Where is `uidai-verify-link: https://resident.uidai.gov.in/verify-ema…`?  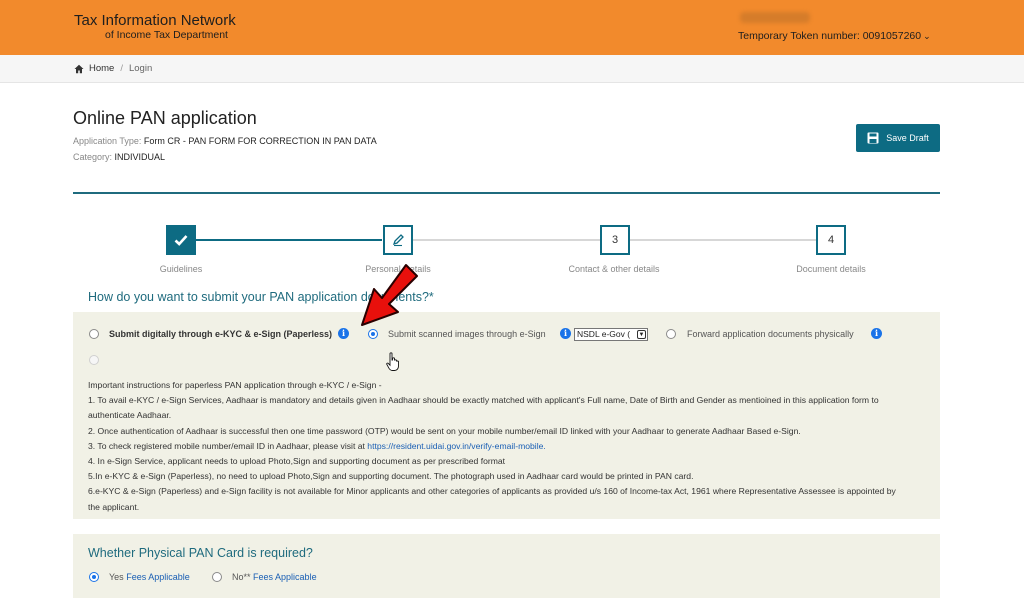 uidai-verify-link: https://resident.uidai.gov.in/verify-ema… is located at coordinates (456, 446).